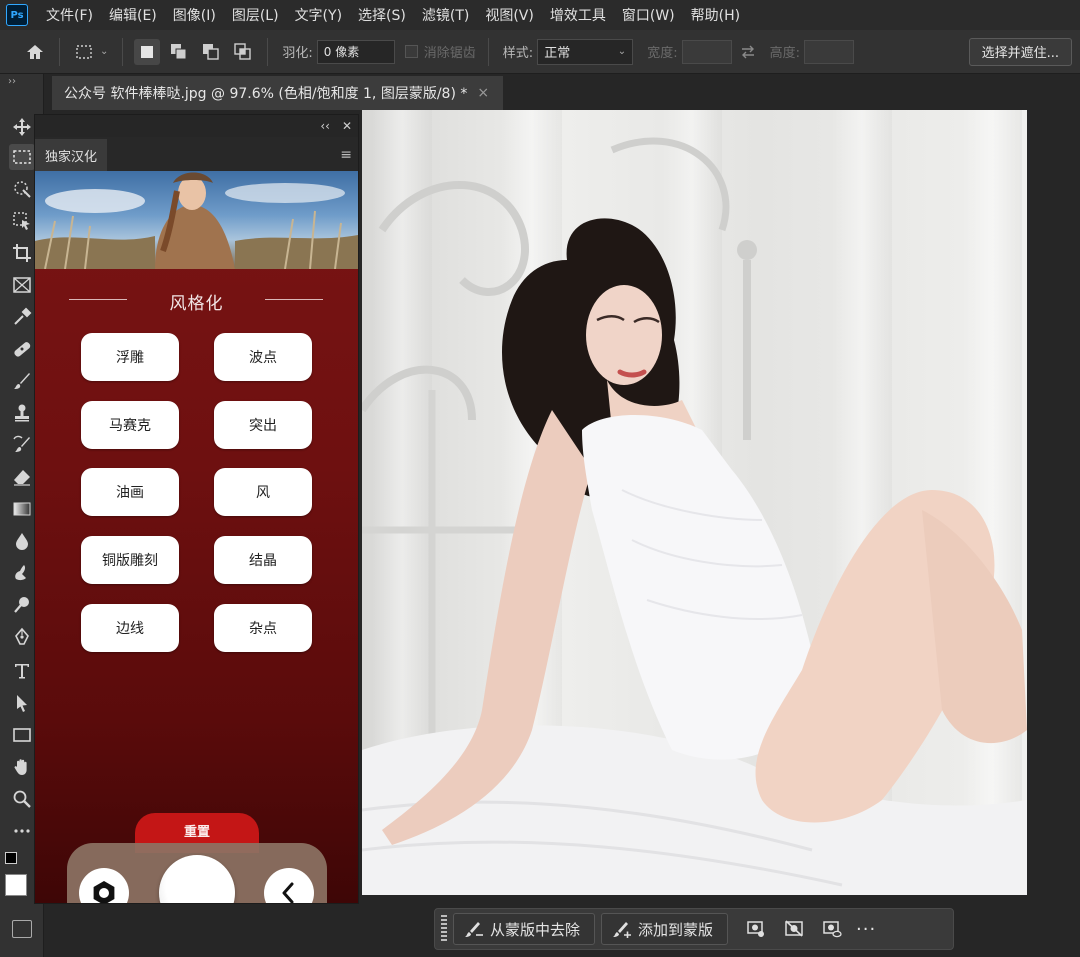  What do you see at coordinates (22, 509) in the screenshot?
I see `gradient-icon` at bounding box center [22, 509].